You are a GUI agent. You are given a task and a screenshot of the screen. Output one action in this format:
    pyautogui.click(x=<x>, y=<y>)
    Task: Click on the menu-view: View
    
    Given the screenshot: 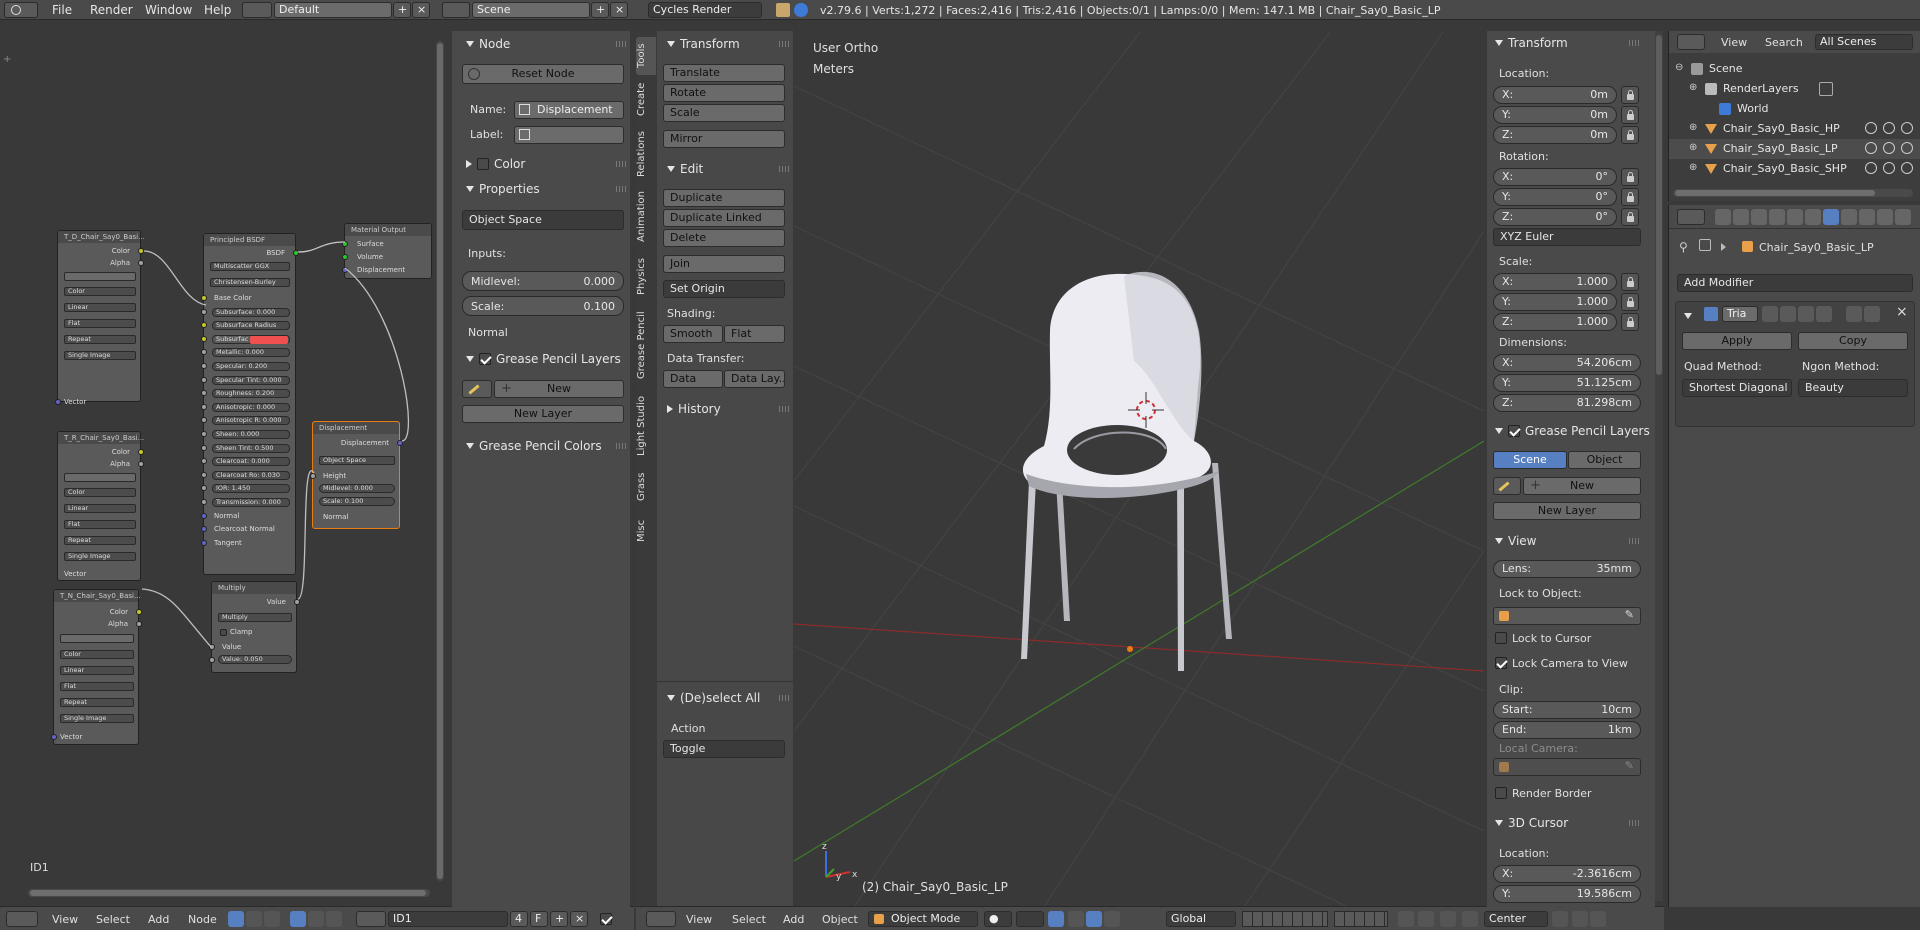 What is the action you would take?
    pyautogui.click(x=1734, y=42)
    